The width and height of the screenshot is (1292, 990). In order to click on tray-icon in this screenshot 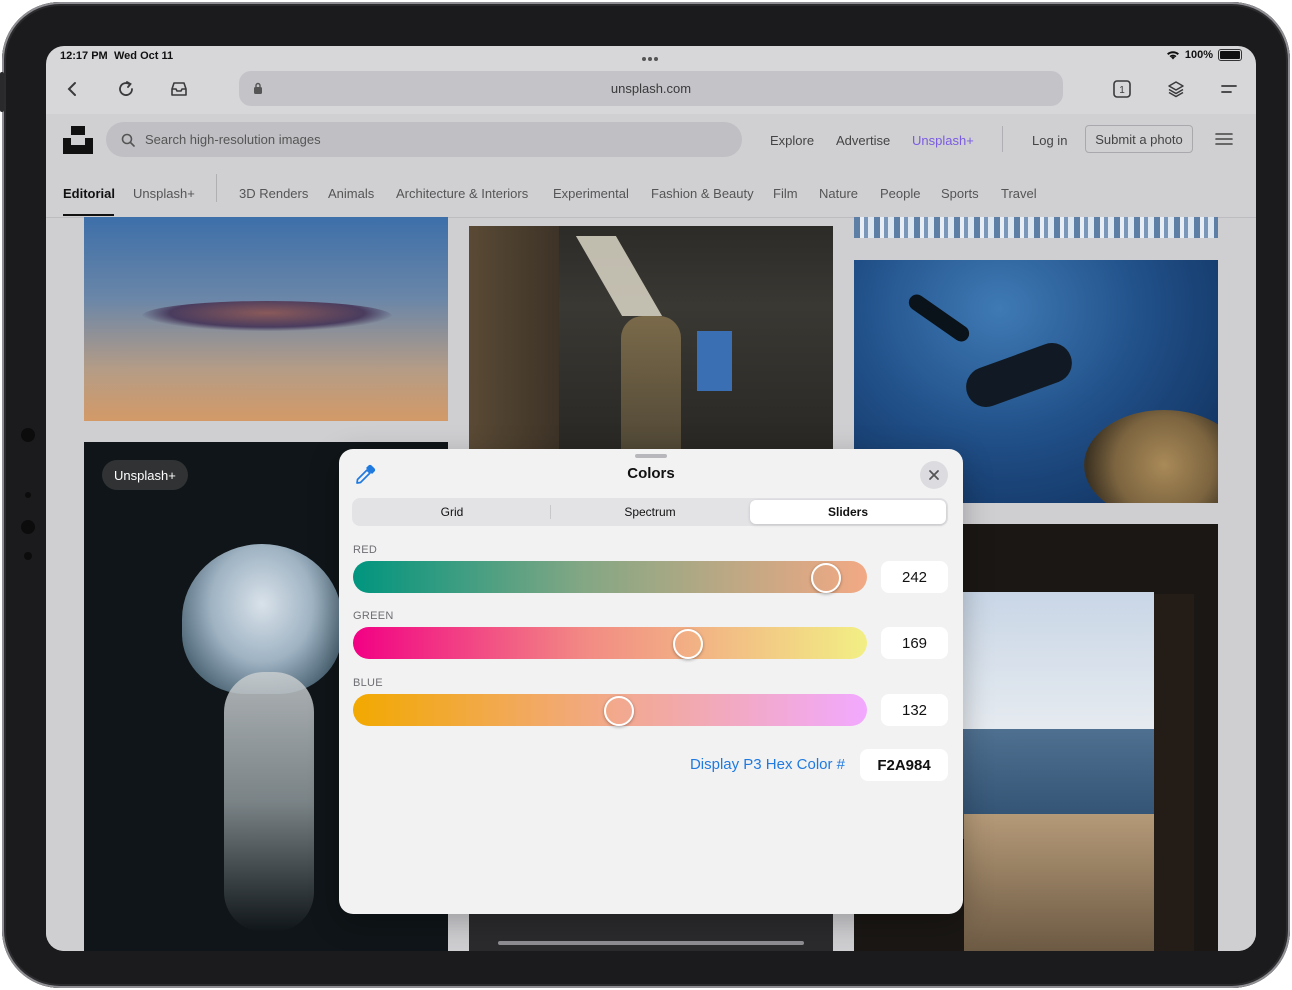, I will do `click(179, 89)`.